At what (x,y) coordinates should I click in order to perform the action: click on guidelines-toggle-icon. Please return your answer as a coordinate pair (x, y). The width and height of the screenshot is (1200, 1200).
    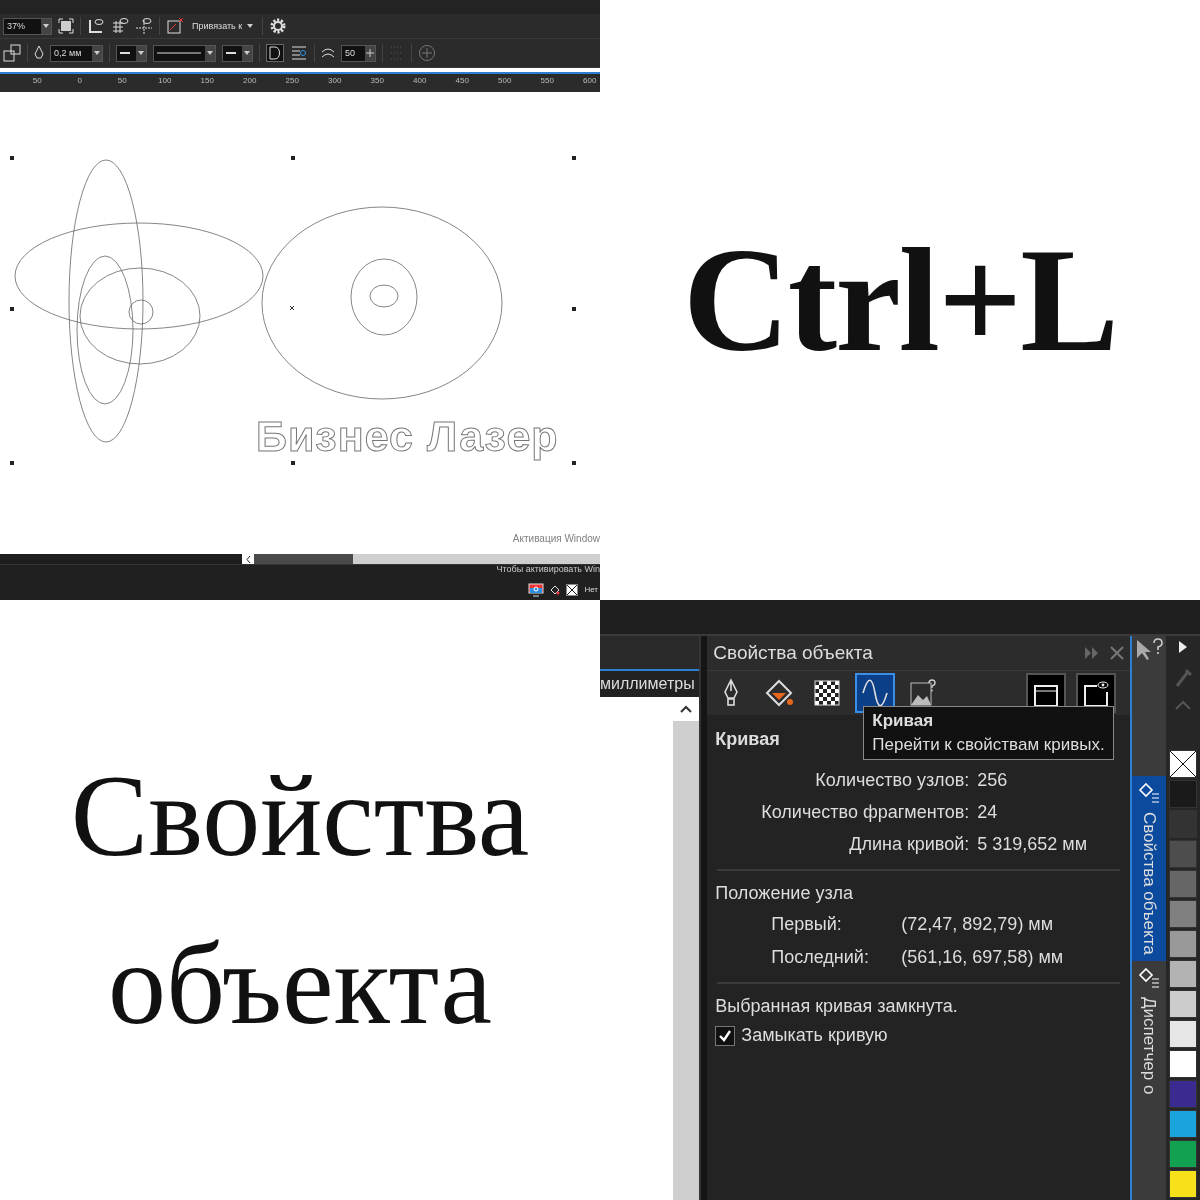
    Looking at the image, I should click on (144, 26).